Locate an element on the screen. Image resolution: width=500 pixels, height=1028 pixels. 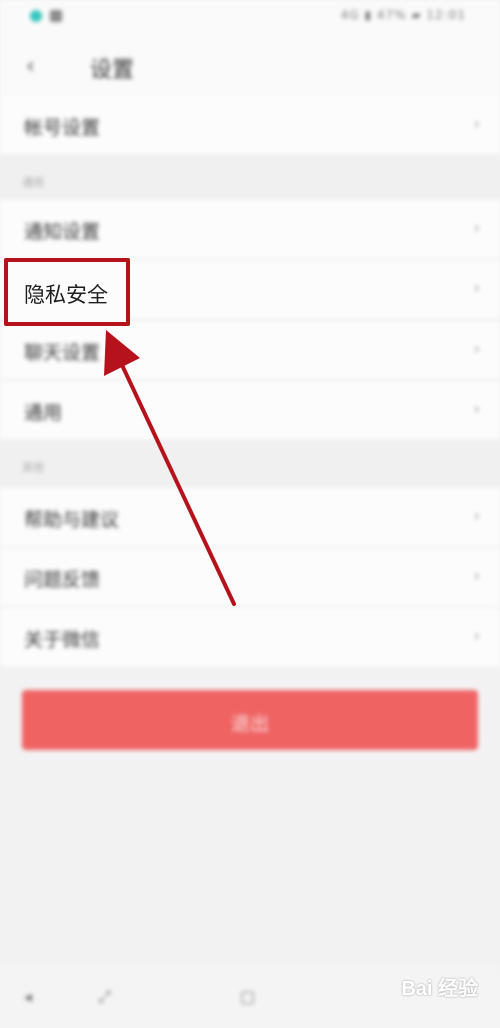
arrow-shaft is located at coordinates (178, 484).